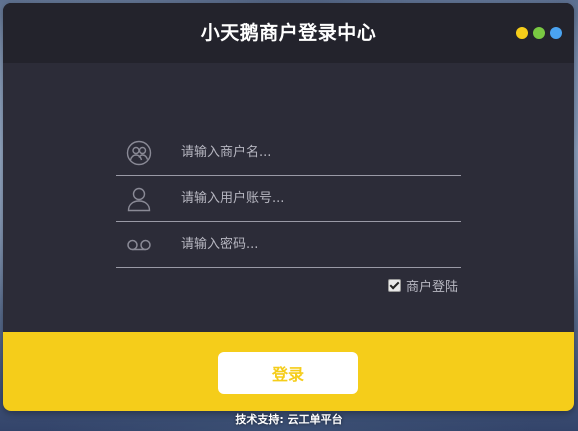  I want to click on password-field, so click(288, 245).